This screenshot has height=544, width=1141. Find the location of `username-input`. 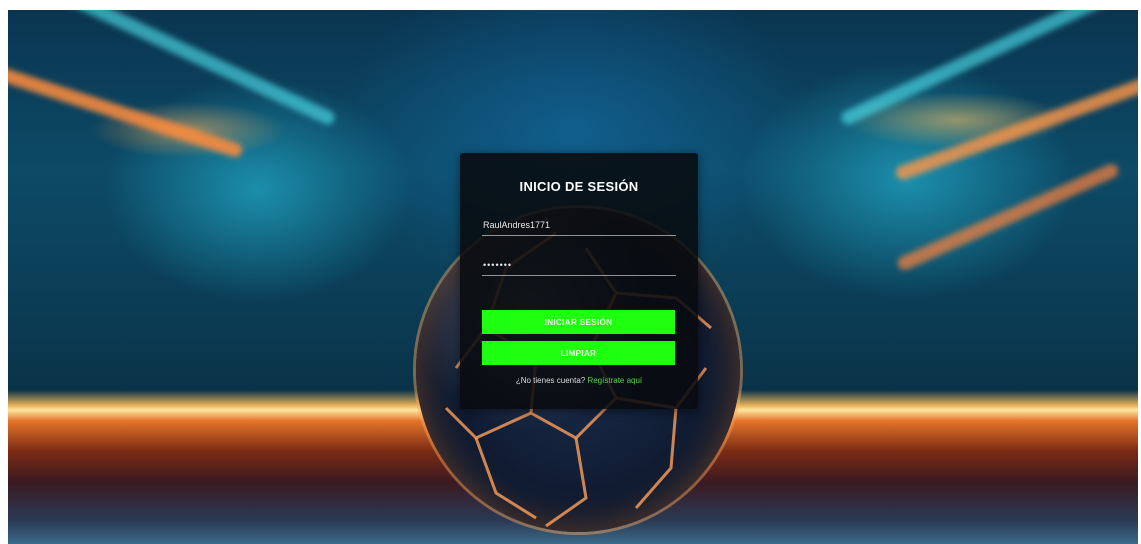

username-input is located at coordinates (579, 225).